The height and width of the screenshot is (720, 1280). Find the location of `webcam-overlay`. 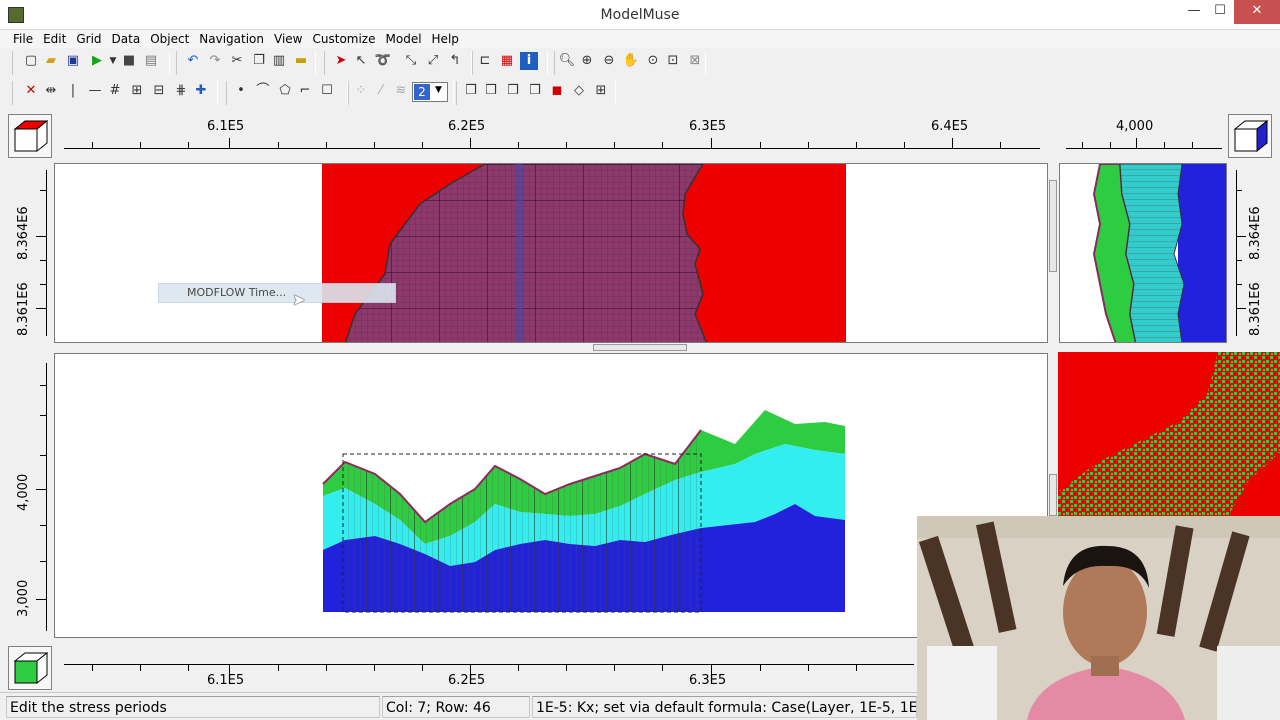

webcam-overlay is located at coordinates (1098, 618).